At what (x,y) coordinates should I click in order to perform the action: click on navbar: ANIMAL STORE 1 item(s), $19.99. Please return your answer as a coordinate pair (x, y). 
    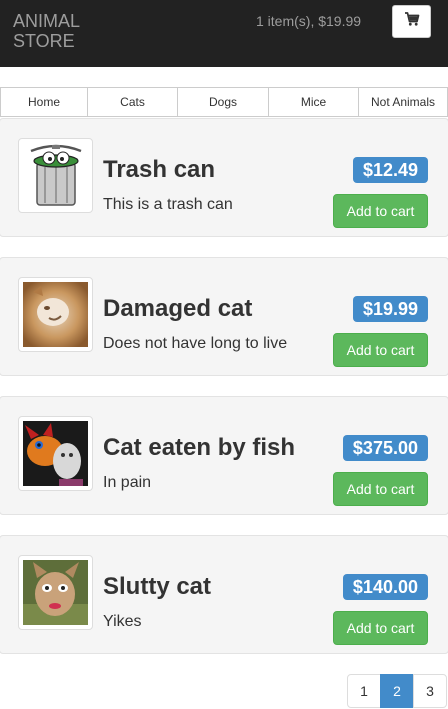
    Looking at the image, I should click on (224, 33).